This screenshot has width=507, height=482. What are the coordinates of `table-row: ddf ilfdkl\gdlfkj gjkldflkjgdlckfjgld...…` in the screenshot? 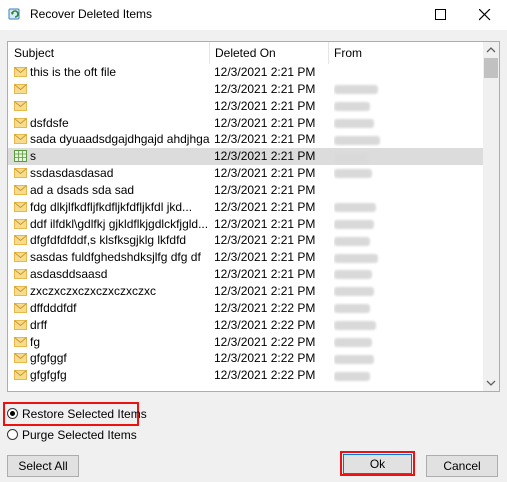 It's located at (245, 224).